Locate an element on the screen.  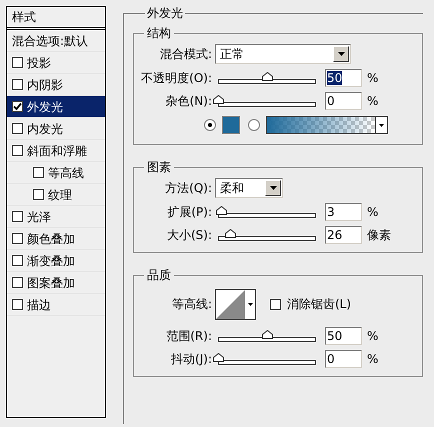
checkmark-icon is located at coordinates (17, 106).